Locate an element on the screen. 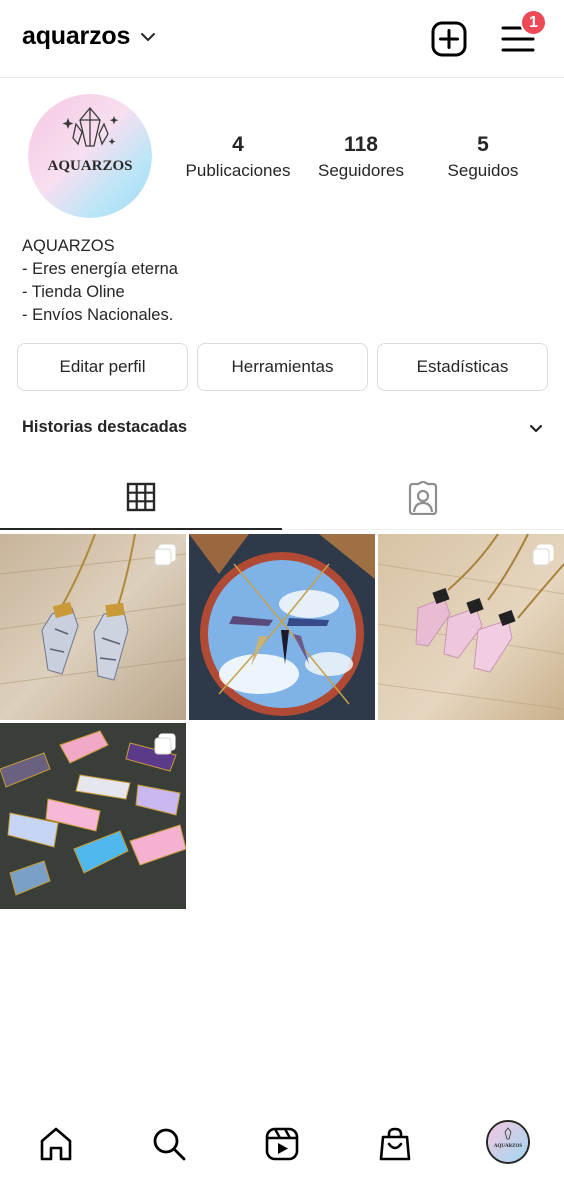 The width and height of the screenshot is (564, 1200). tab-posts-grid is located at coordinates (141, 498).